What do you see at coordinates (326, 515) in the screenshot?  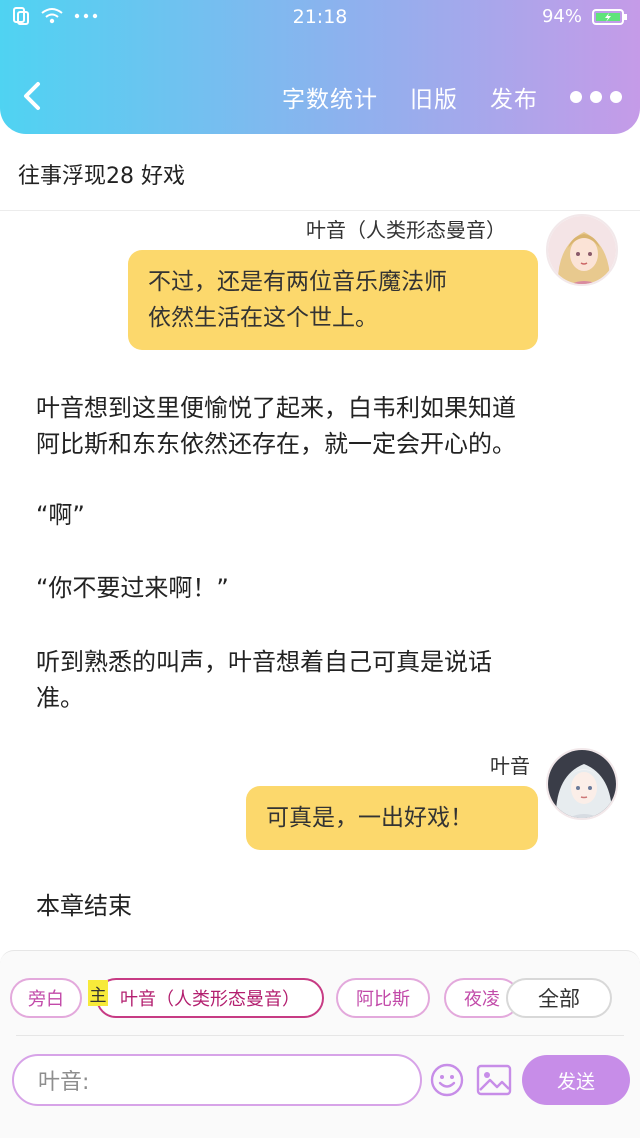 I see `narration-paragraph: “啊”` at bounding box center [326, 515].